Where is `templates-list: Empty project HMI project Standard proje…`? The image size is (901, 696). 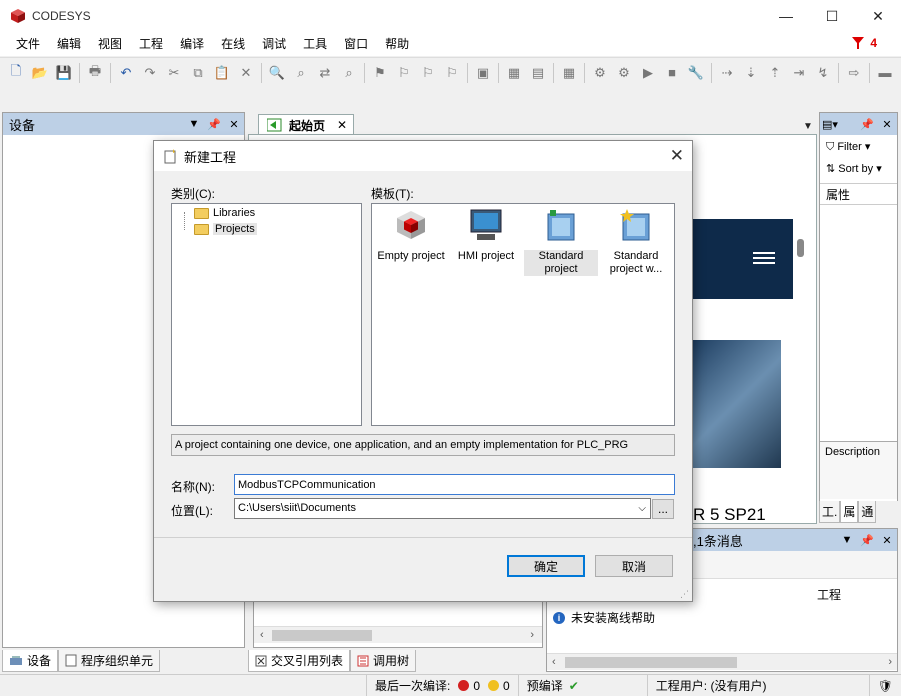
templates-list: Empty project HMI project Standard proje… is located at coordinates (523, 314).